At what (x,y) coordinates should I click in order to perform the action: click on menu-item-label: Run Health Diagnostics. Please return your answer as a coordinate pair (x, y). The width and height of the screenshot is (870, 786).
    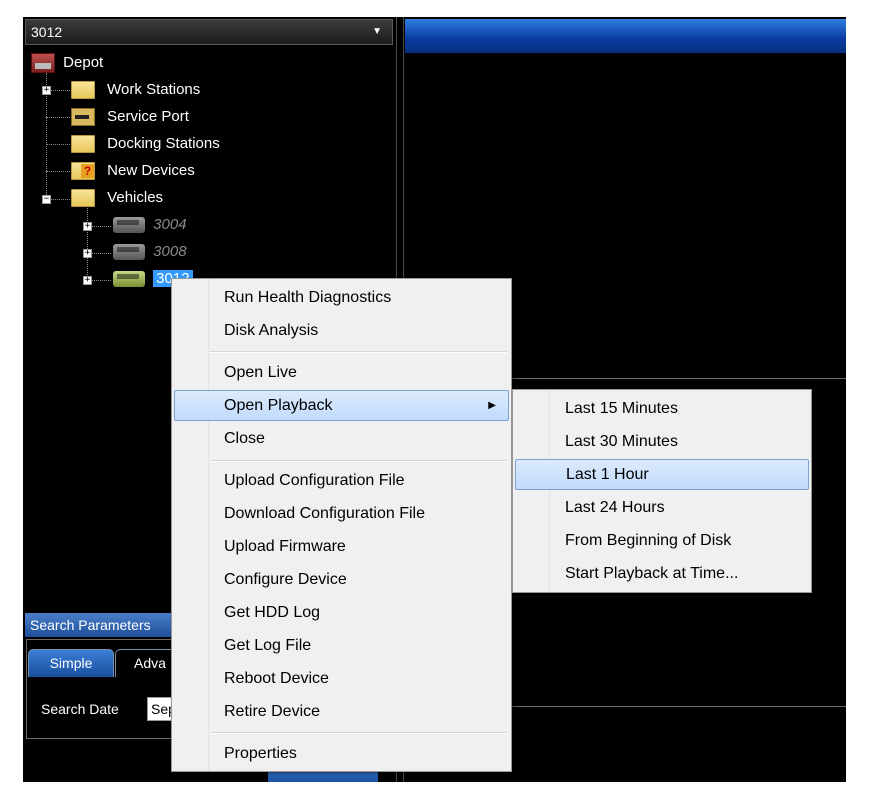
    Looking at the image, I should click on (308, 297).